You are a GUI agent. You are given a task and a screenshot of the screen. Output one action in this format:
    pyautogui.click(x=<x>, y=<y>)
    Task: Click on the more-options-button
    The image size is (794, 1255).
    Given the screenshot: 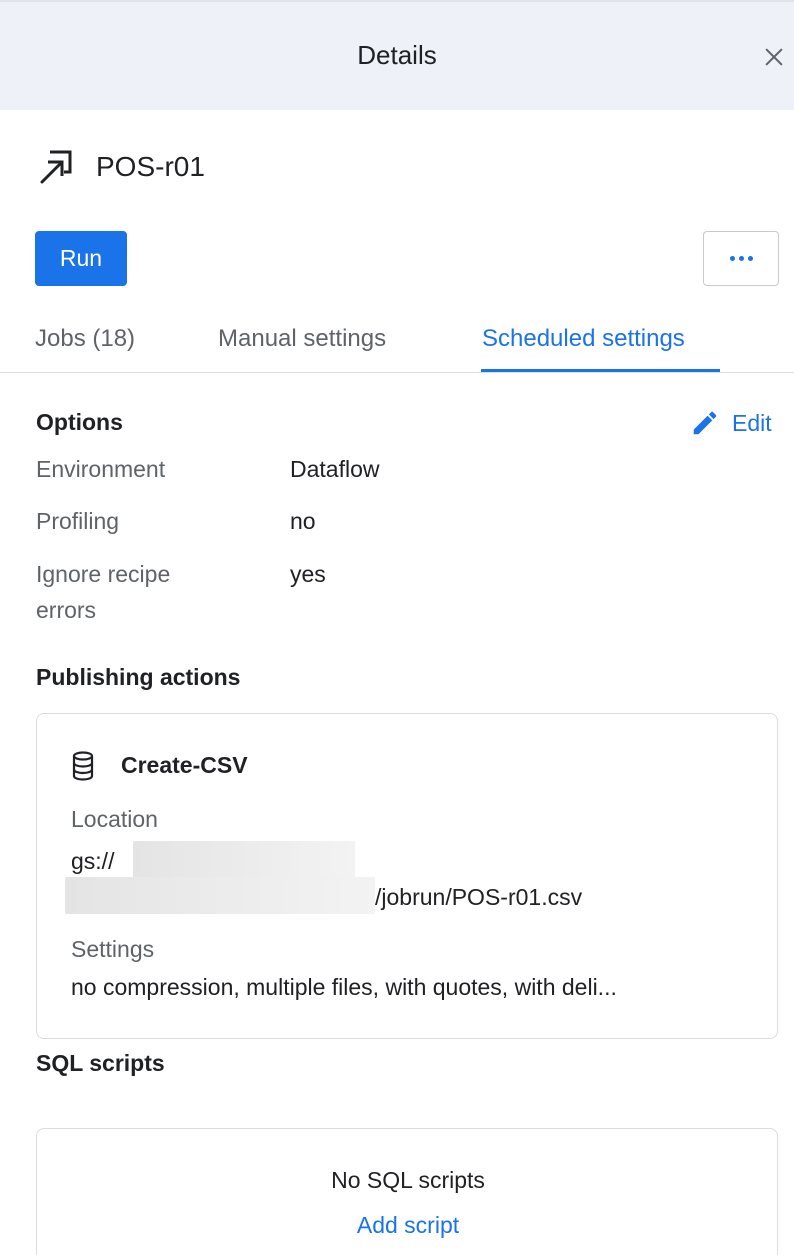 What is the action you would take?
    pyautogui.click(x=741, y=258)
    